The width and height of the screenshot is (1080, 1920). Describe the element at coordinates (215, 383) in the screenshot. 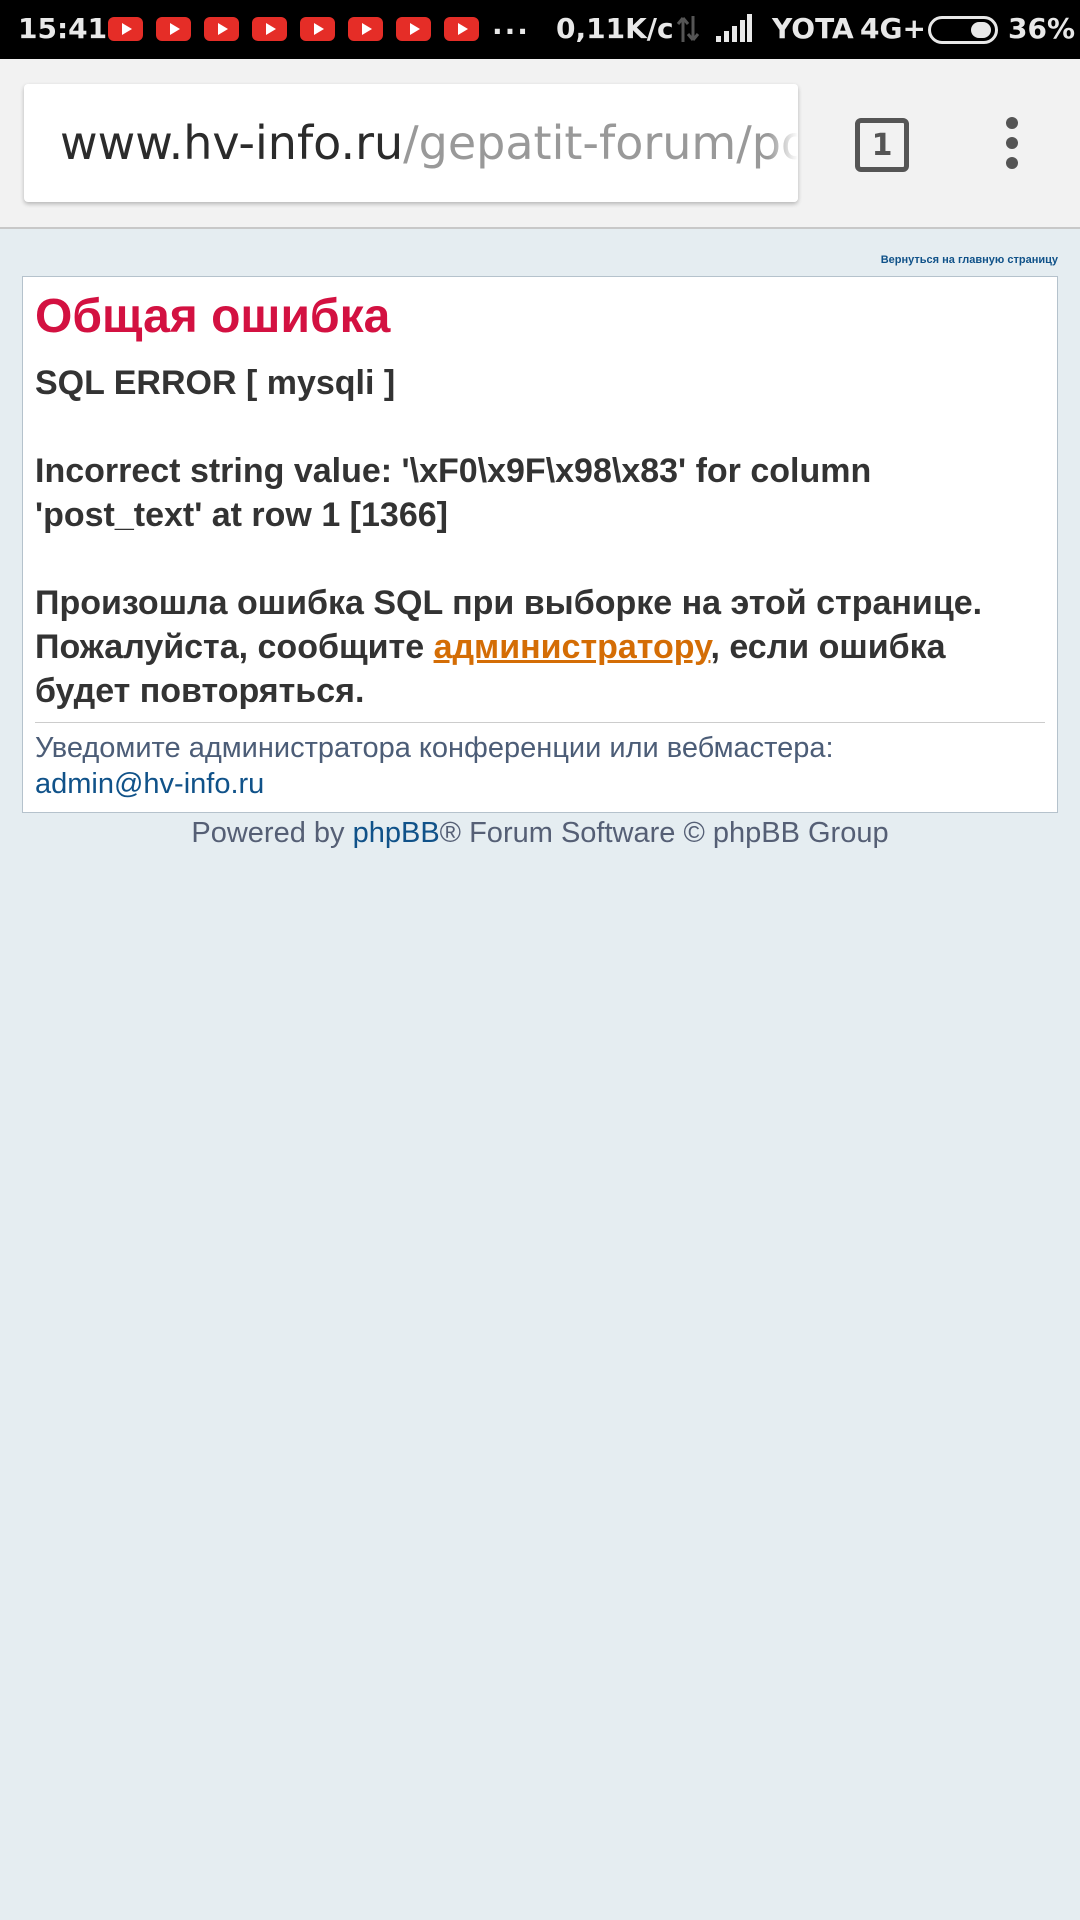

I see `sql-error-heading: SQL ERROR [ mysqli ]` at that location.